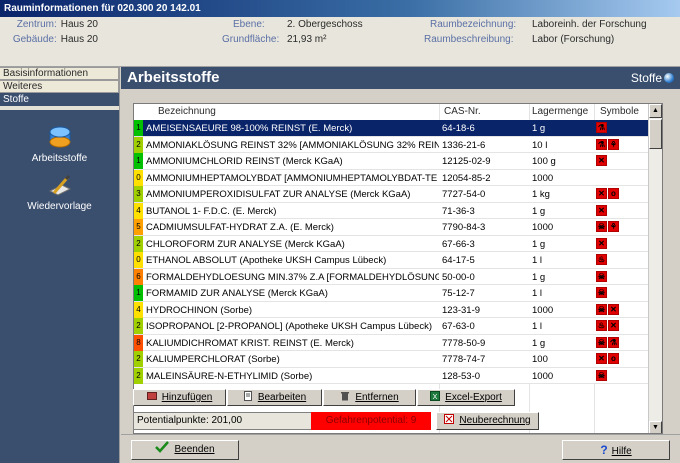  I want to click on info-globe-icon, so click(669, 78).